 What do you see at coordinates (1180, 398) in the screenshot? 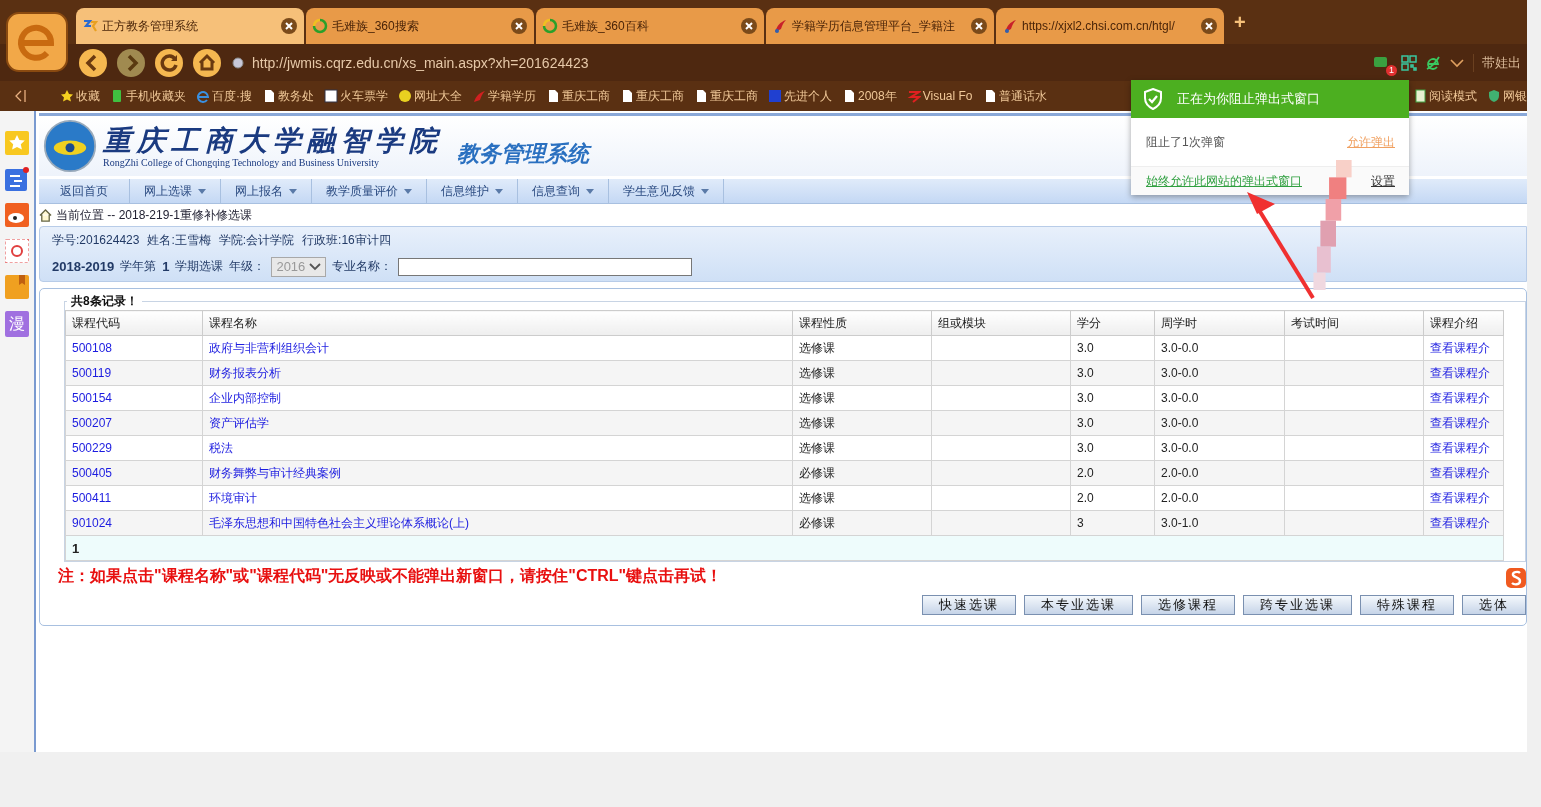
I see `table-cell: 3.0-0.0` at bounding box center [1180, 398].